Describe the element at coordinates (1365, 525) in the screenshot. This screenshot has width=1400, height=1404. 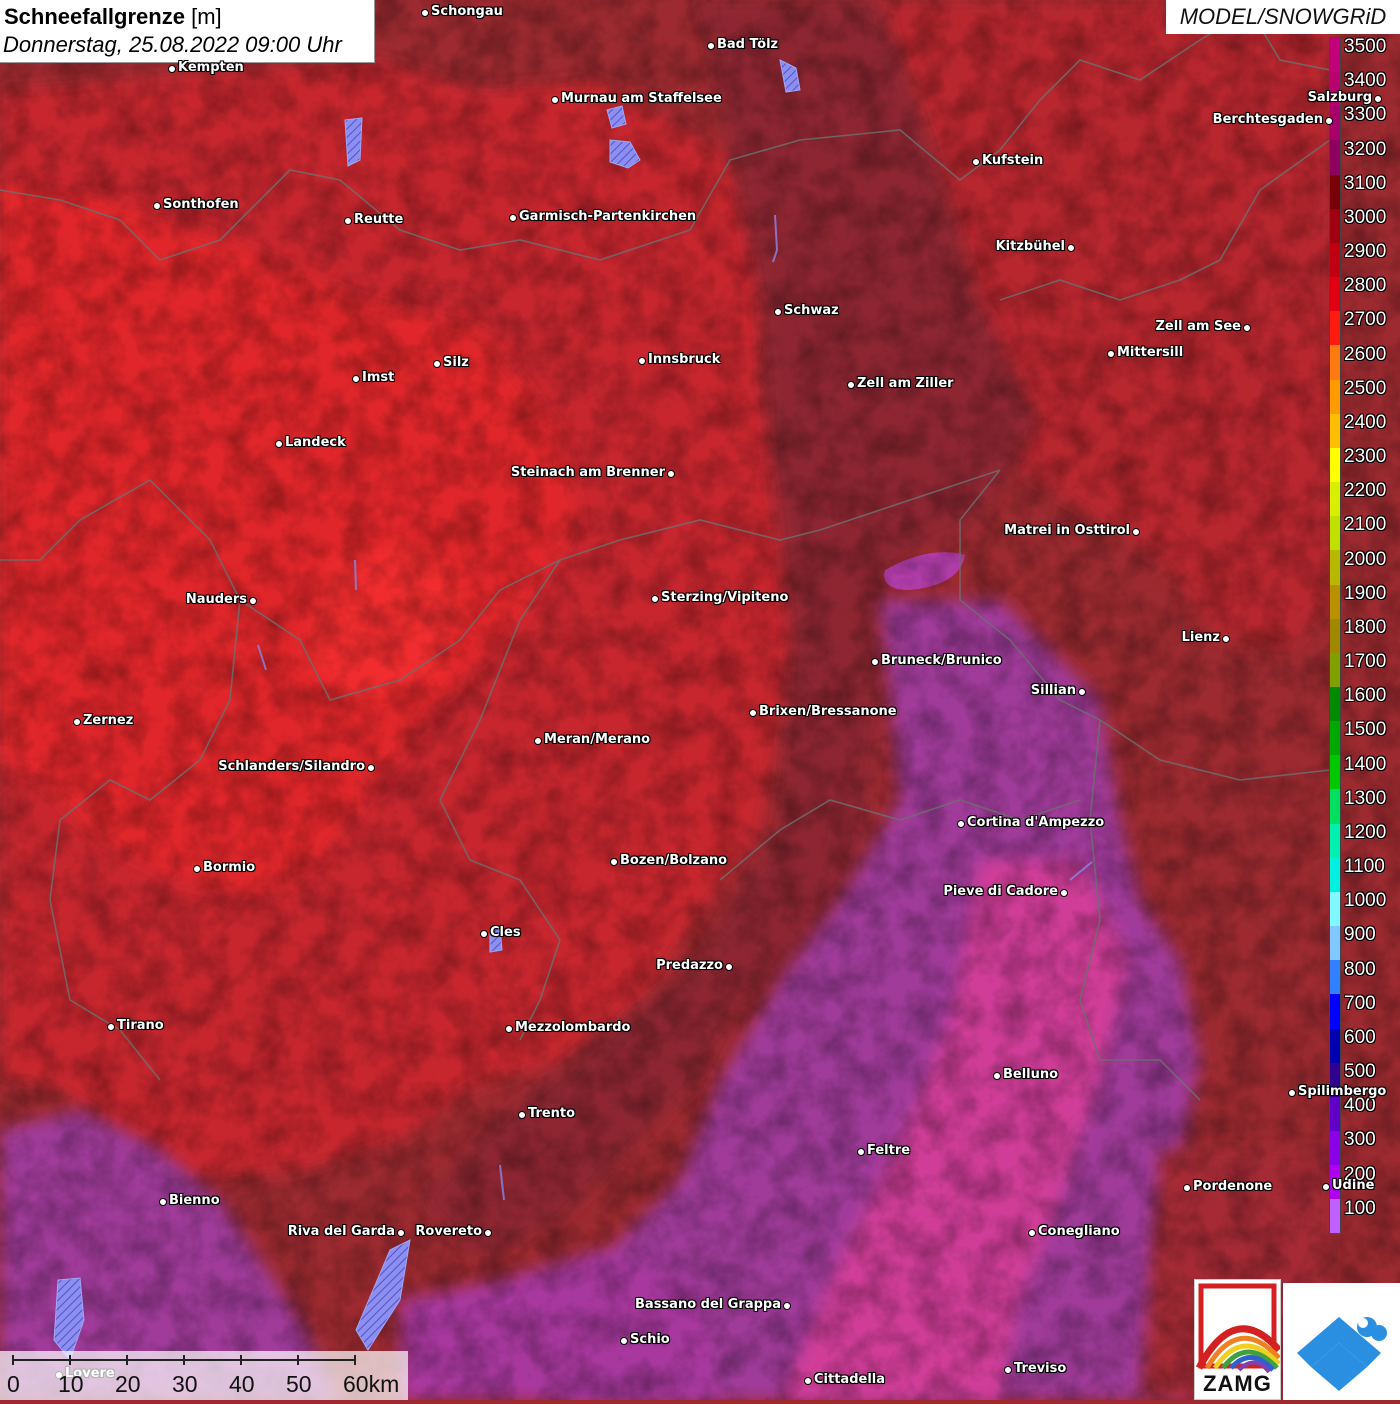
I see `legend-label: 2100` at that location.